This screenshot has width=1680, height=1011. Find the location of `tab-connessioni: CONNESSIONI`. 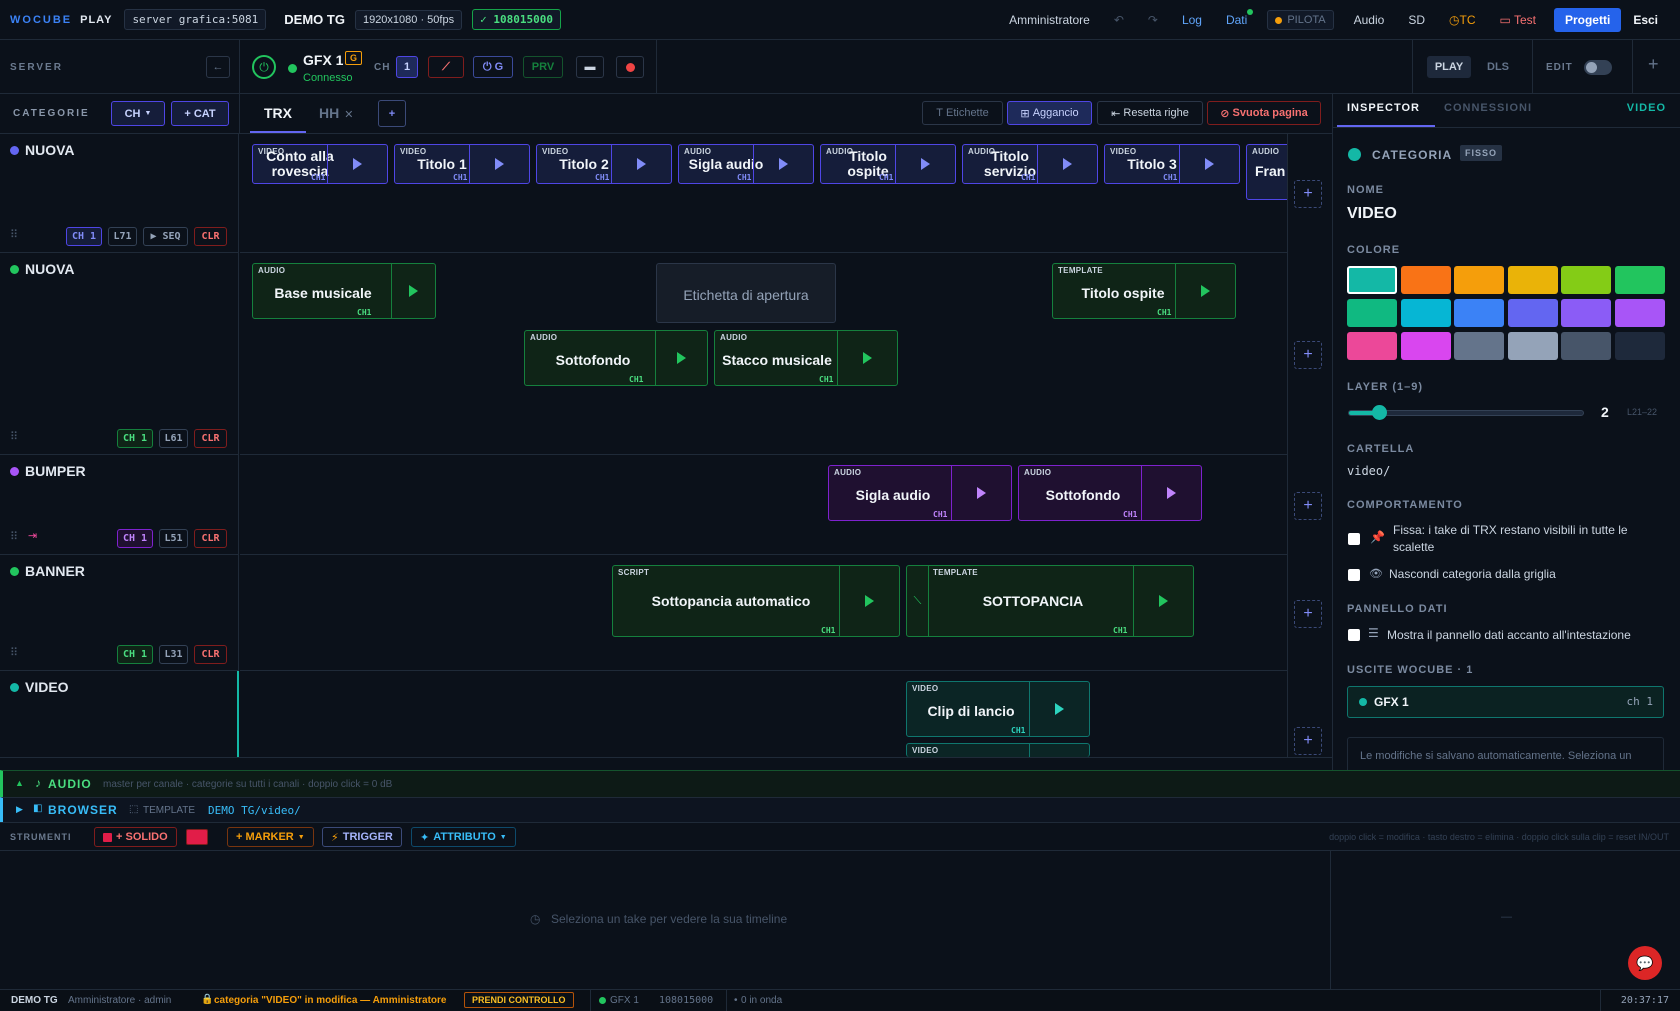

tab-connessioni: CONNESSIONI is located at coordinates (1488, 108).